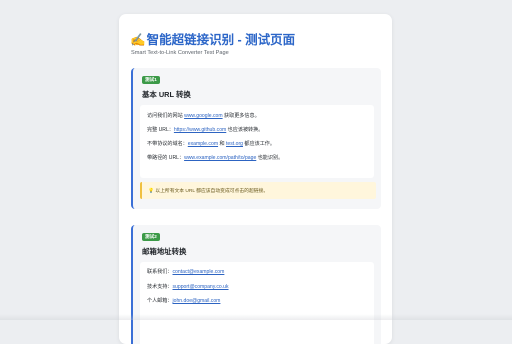 The height and width of the screenshot is (344, 512). What do you see at coordinates (245, 130) in the screenshot?
I see `line-text: 也应该被转换。` at bounding box center [245, 130].